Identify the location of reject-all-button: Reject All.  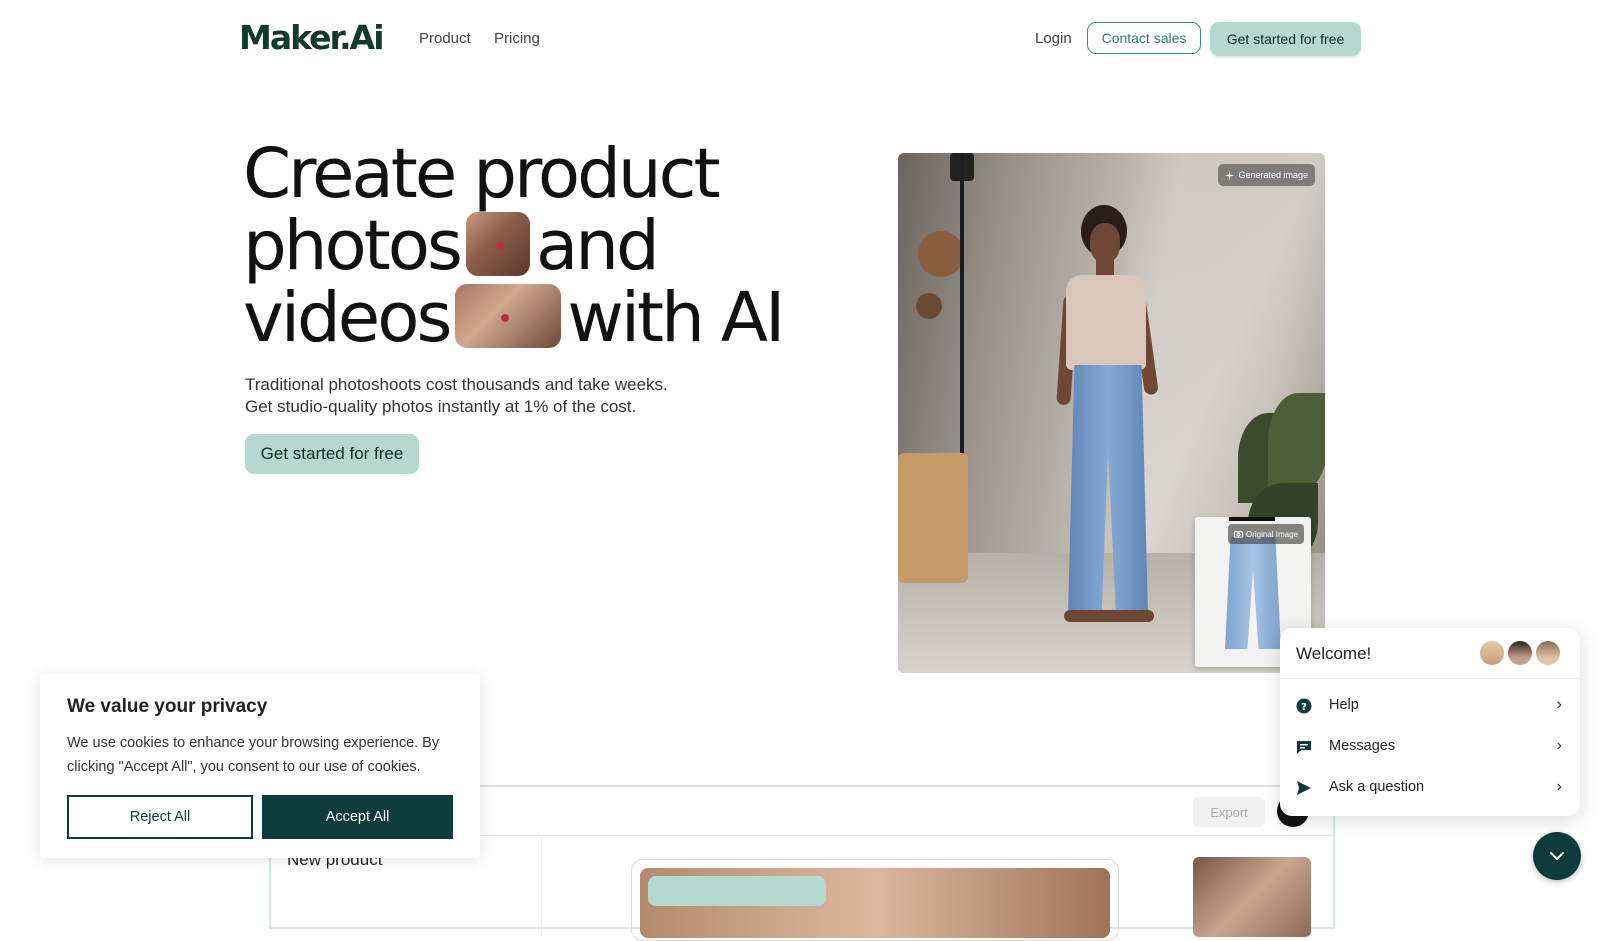
(160, 817).